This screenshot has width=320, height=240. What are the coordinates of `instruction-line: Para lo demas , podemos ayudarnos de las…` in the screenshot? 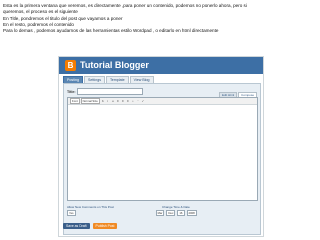 It's located at (111, 31).